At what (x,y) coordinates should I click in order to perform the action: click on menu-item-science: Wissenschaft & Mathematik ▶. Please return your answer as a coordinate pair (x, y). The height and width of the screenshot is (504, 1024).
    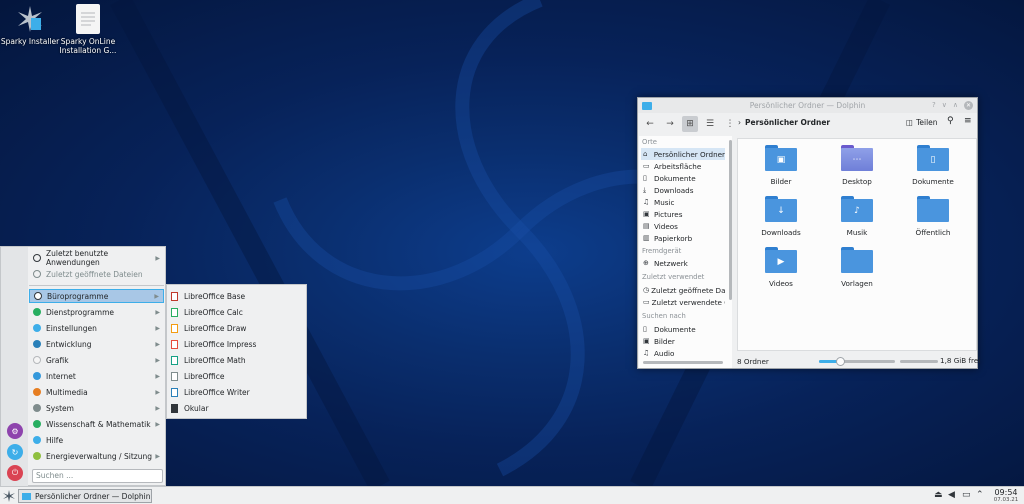
    Looking at the image, I should click on (96, 424).